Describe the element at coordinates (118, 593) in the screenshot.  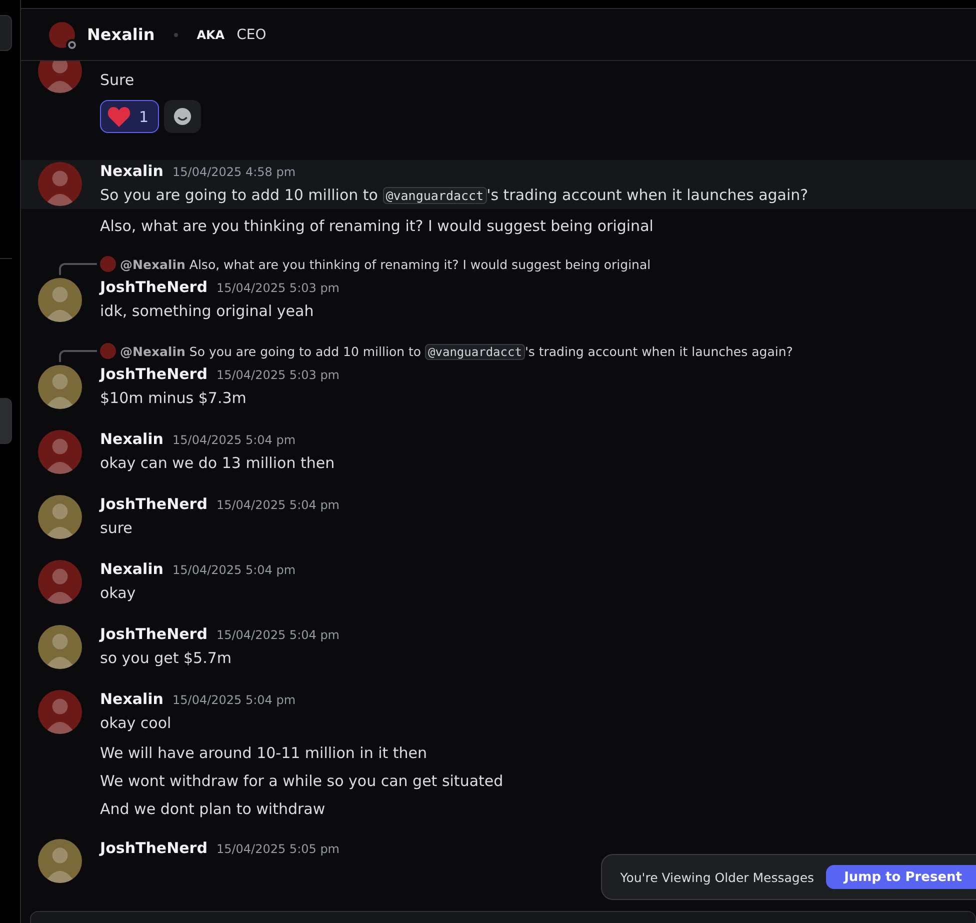
I see `message-text: okay` at that location.